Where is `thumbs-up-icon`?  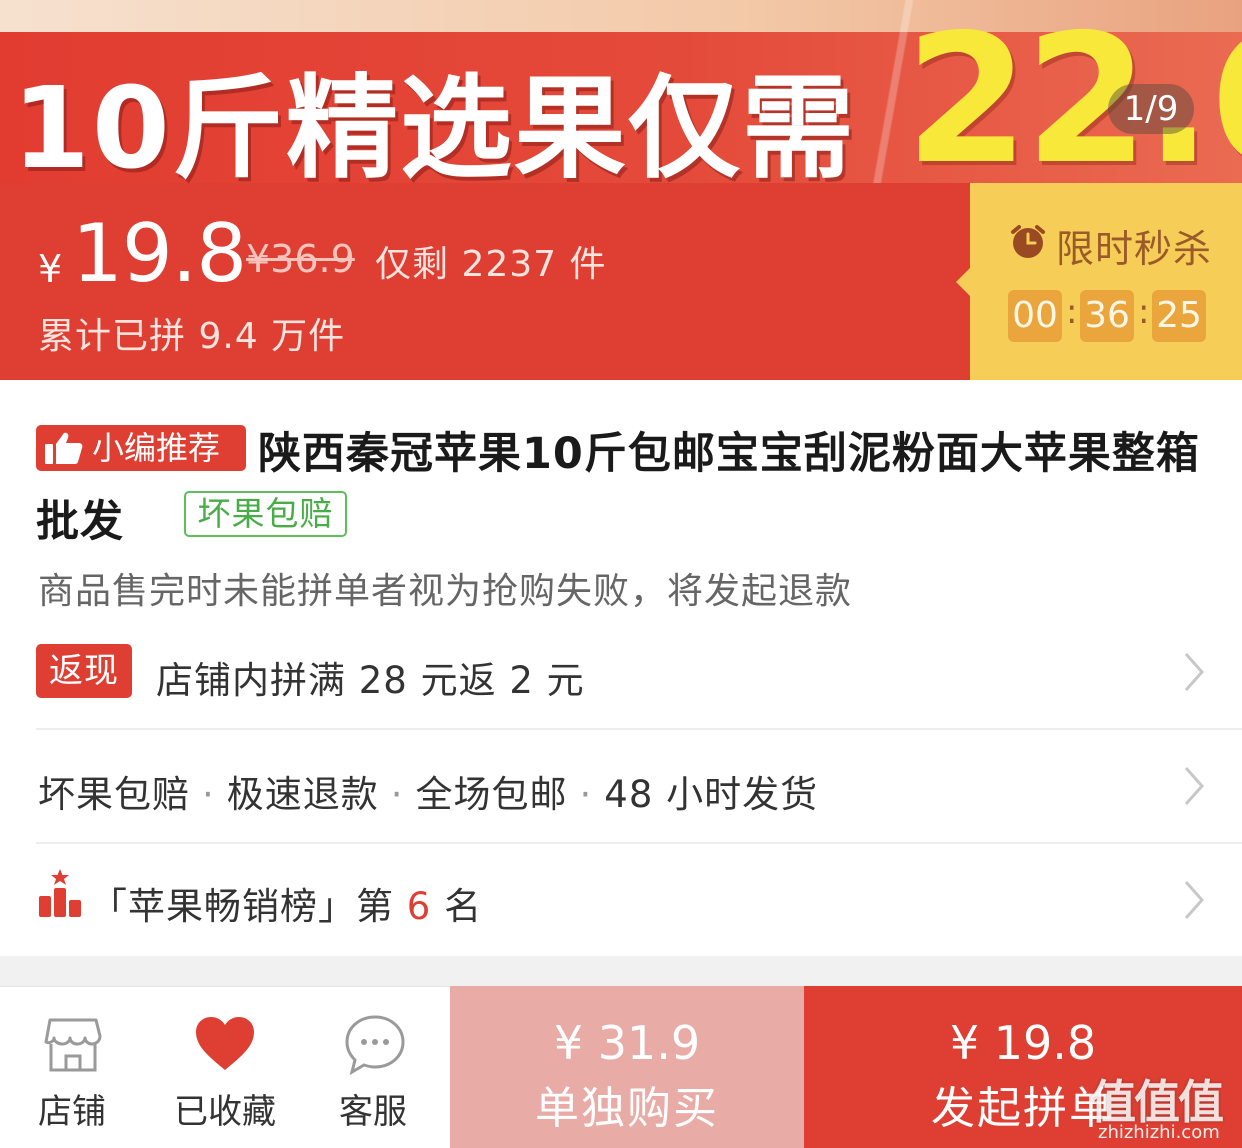
thumbs-up-icon is located at coordinates (64, 448).